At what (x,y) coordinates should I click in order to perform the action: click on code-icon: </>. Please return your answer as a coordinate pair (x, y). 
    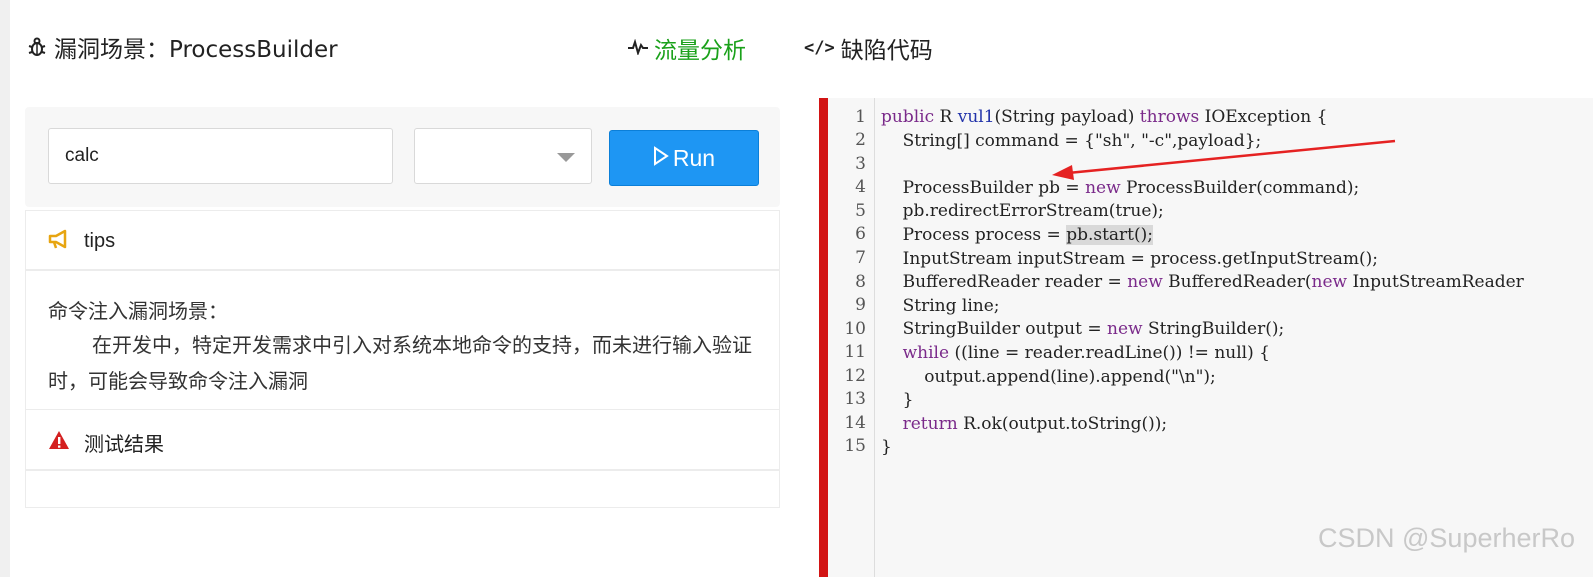
    Looking at the image, I should click on (819, 48).